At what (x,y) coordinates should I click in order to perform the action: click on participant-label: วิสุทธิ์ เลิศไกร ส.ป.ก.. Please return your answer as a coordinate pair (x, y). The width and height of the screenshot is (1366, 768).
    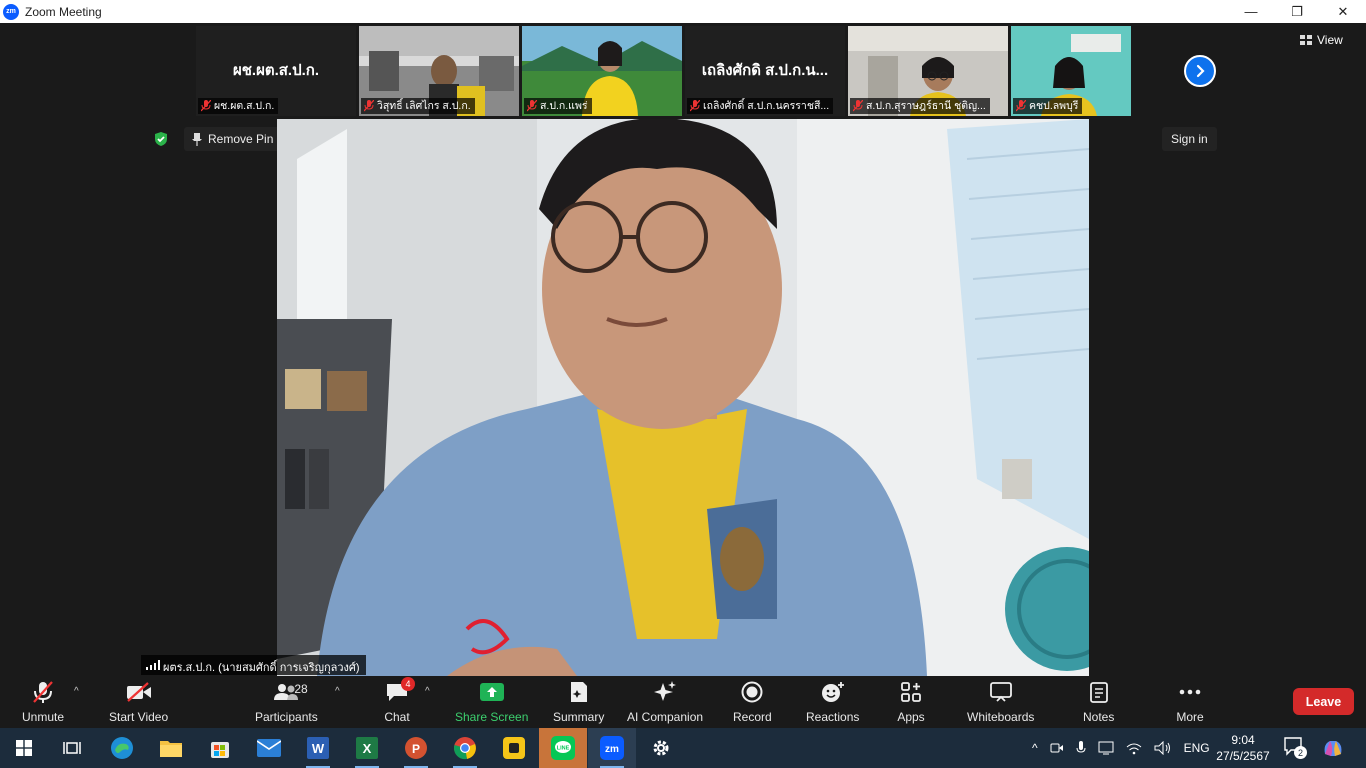
    Looking at the image, I should click on (424, 106).